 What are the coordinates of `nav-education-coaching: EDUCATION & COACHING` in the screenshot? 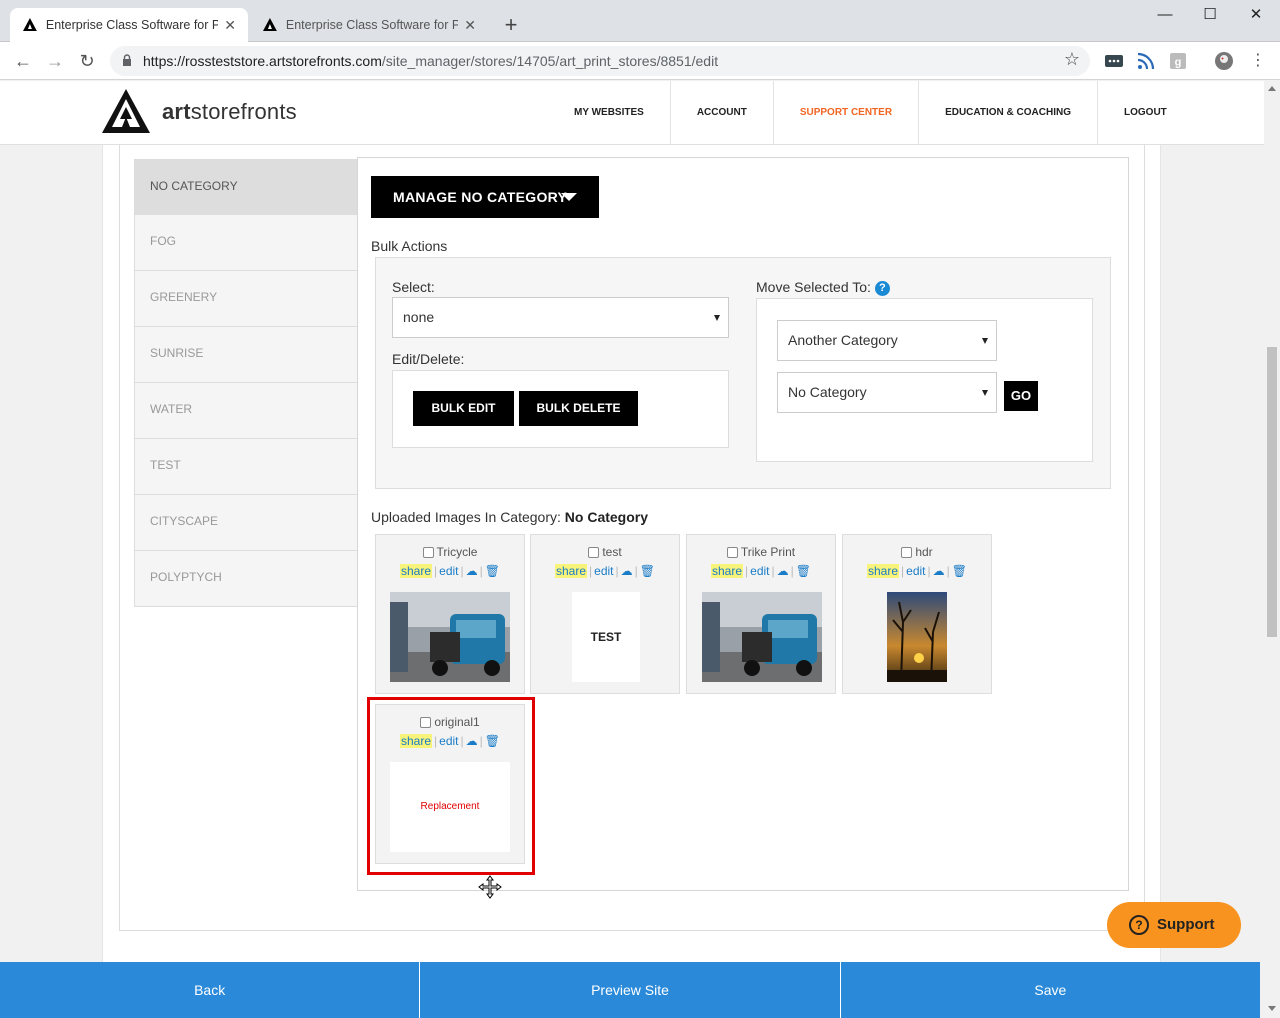 It's located at (1008, 113).